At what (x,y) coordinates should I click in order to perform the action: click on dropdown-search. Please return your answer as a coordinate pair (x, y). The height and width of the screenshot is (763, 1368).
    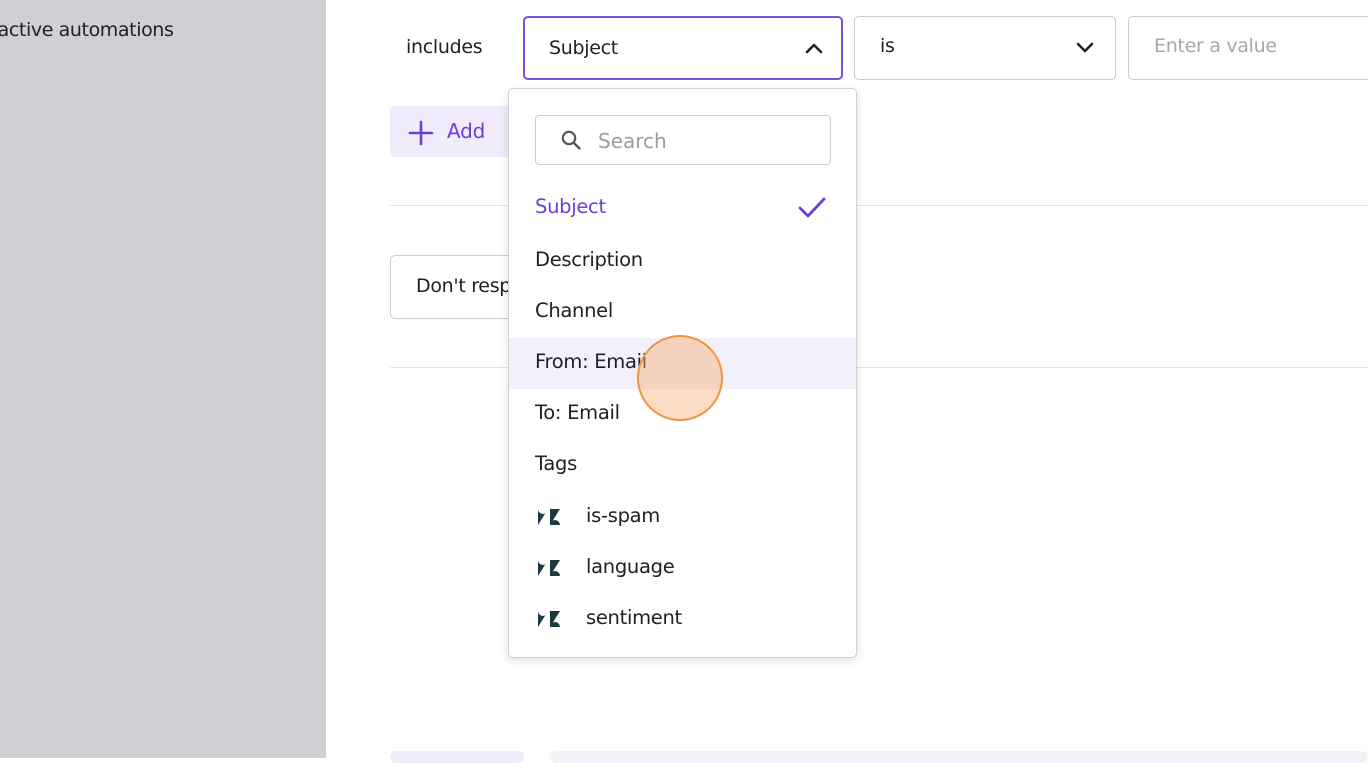
    Looking at the image, I should click on (683, 140).